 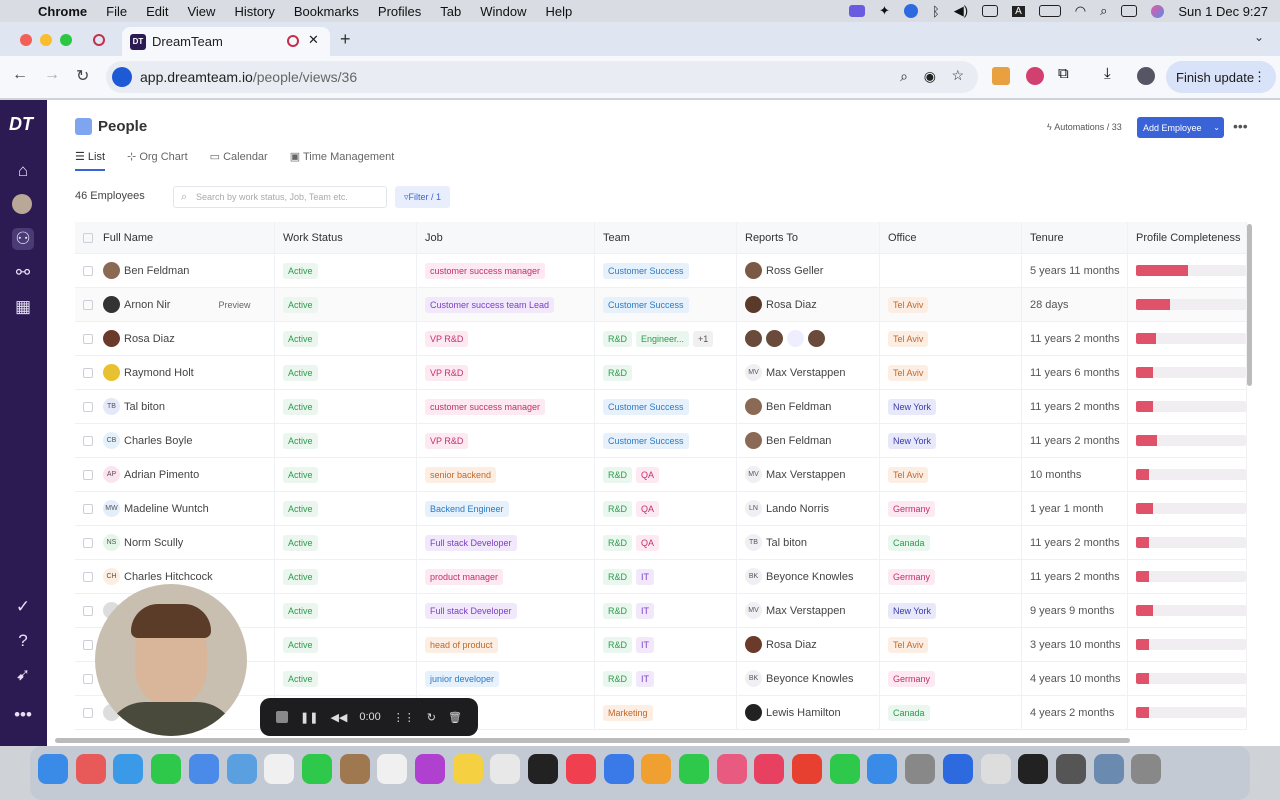 I want to click on search-input: ⌕ Search by work status, Job, Team etc., so click(x=280, y=197).